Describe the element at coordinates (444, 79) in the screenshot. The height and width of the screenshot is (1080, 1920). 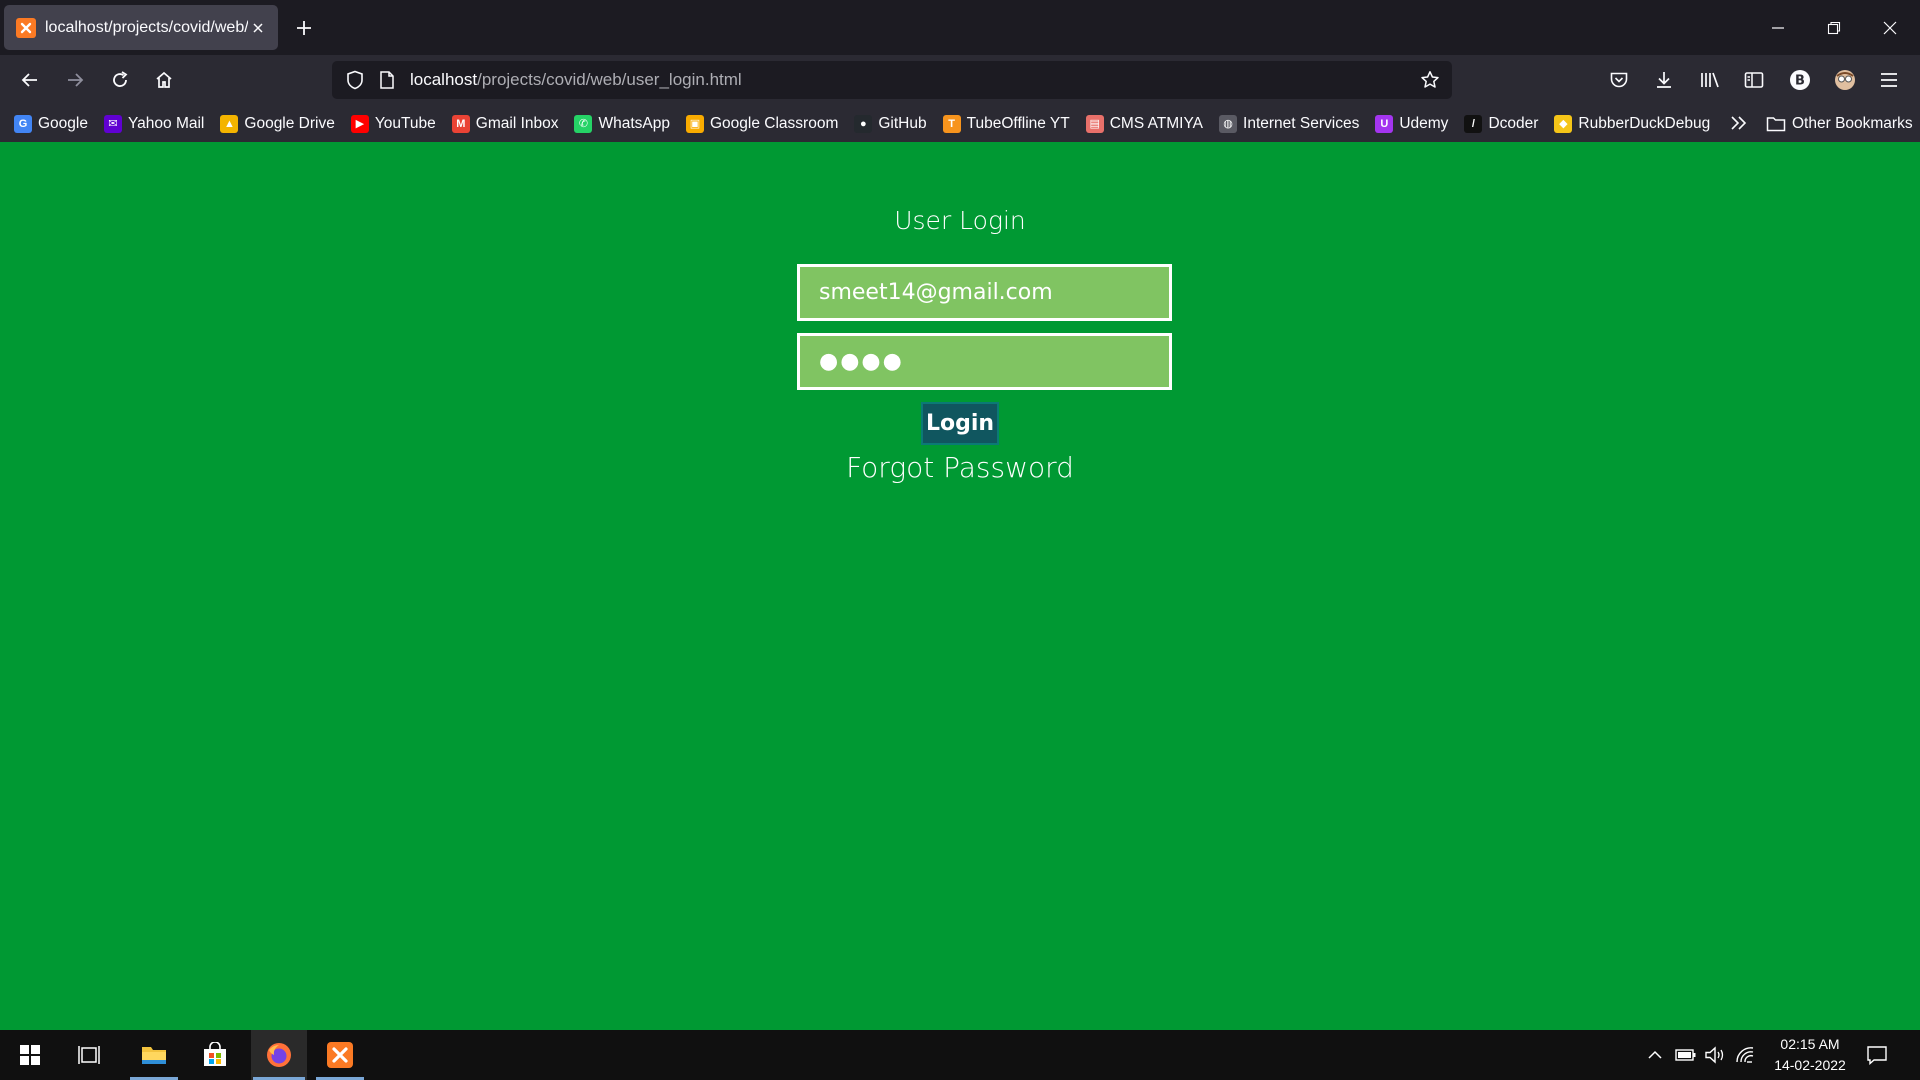
I see `url-host: localhost` at that location.